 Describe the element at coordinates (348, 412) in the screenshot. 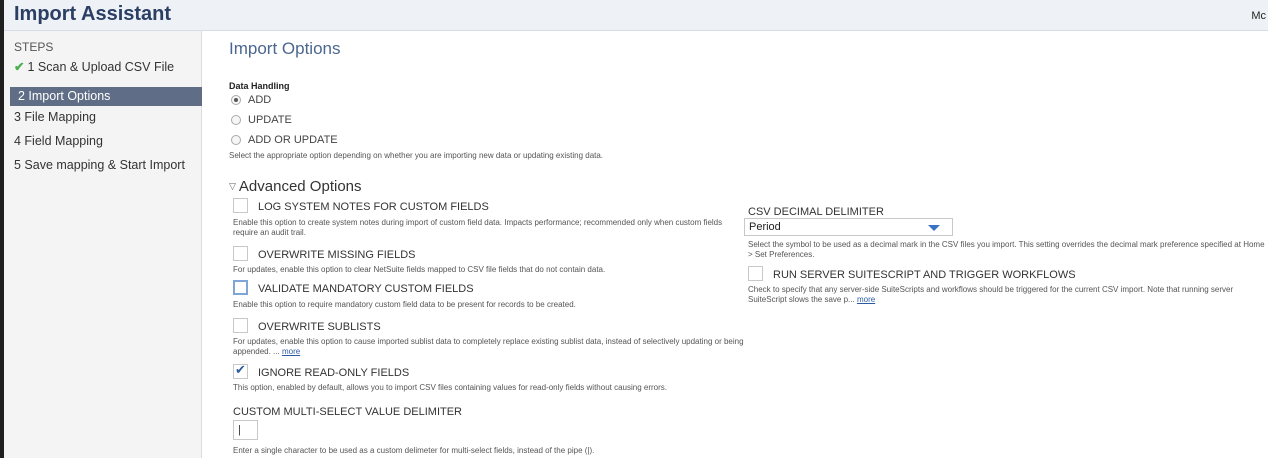

I see `multiselect-delimiter-label: CUSTOM MULTI-SELECT VALUE DELIMITER` at that location.